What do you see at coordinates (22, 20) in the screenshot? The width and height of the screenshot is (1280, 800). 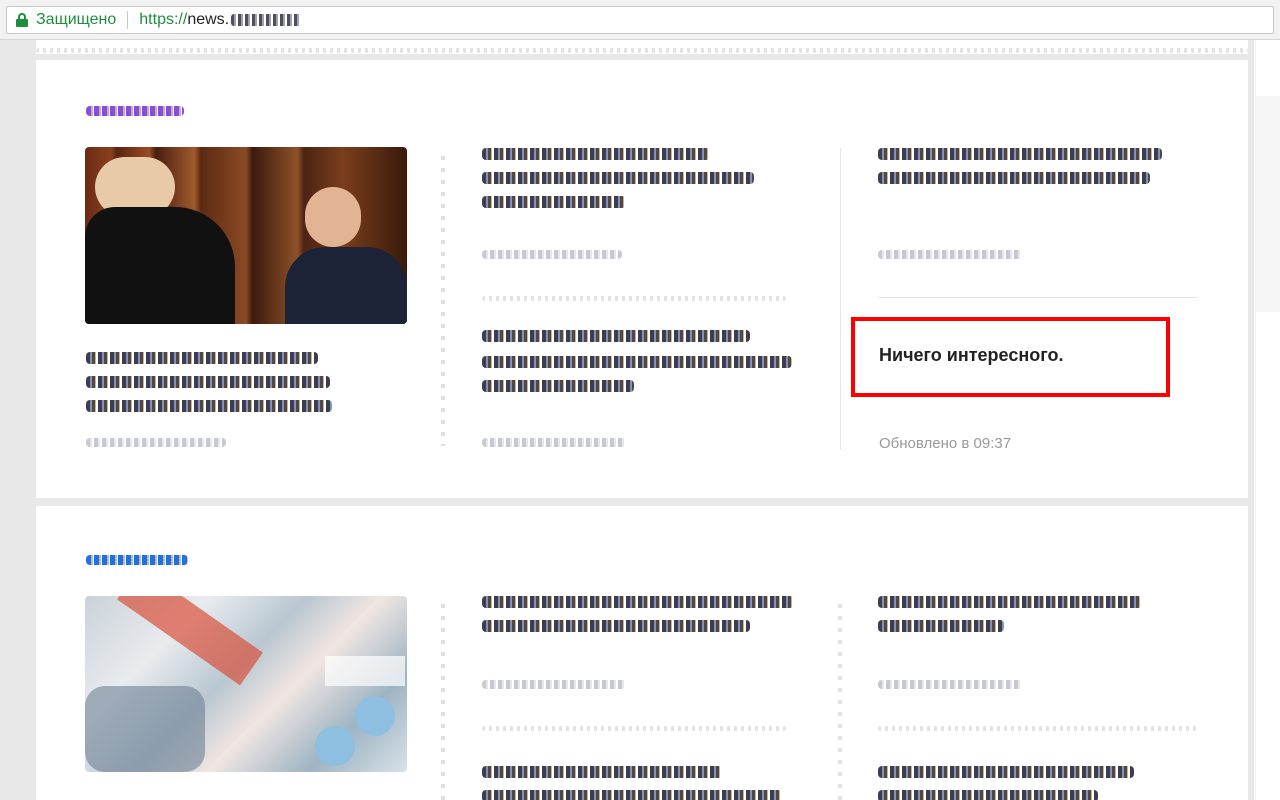 I see `lock-icon` at bounding box center [22, 20].